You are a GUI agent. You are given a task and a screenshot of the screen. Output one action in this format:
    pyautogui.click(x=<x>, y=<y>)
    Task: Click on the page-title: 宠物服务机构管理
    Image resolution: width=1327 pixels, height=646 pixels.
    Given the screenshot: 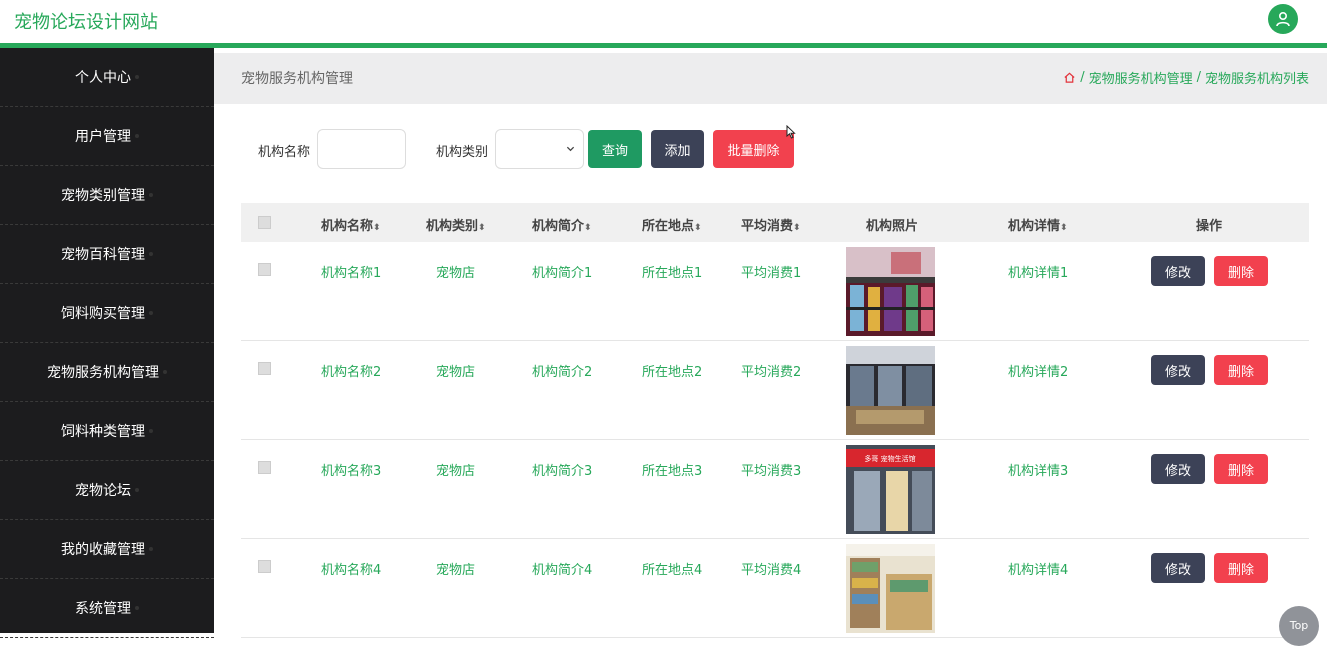 What is the action you would take?
    pyautogui.click(x=297, y=79)
    